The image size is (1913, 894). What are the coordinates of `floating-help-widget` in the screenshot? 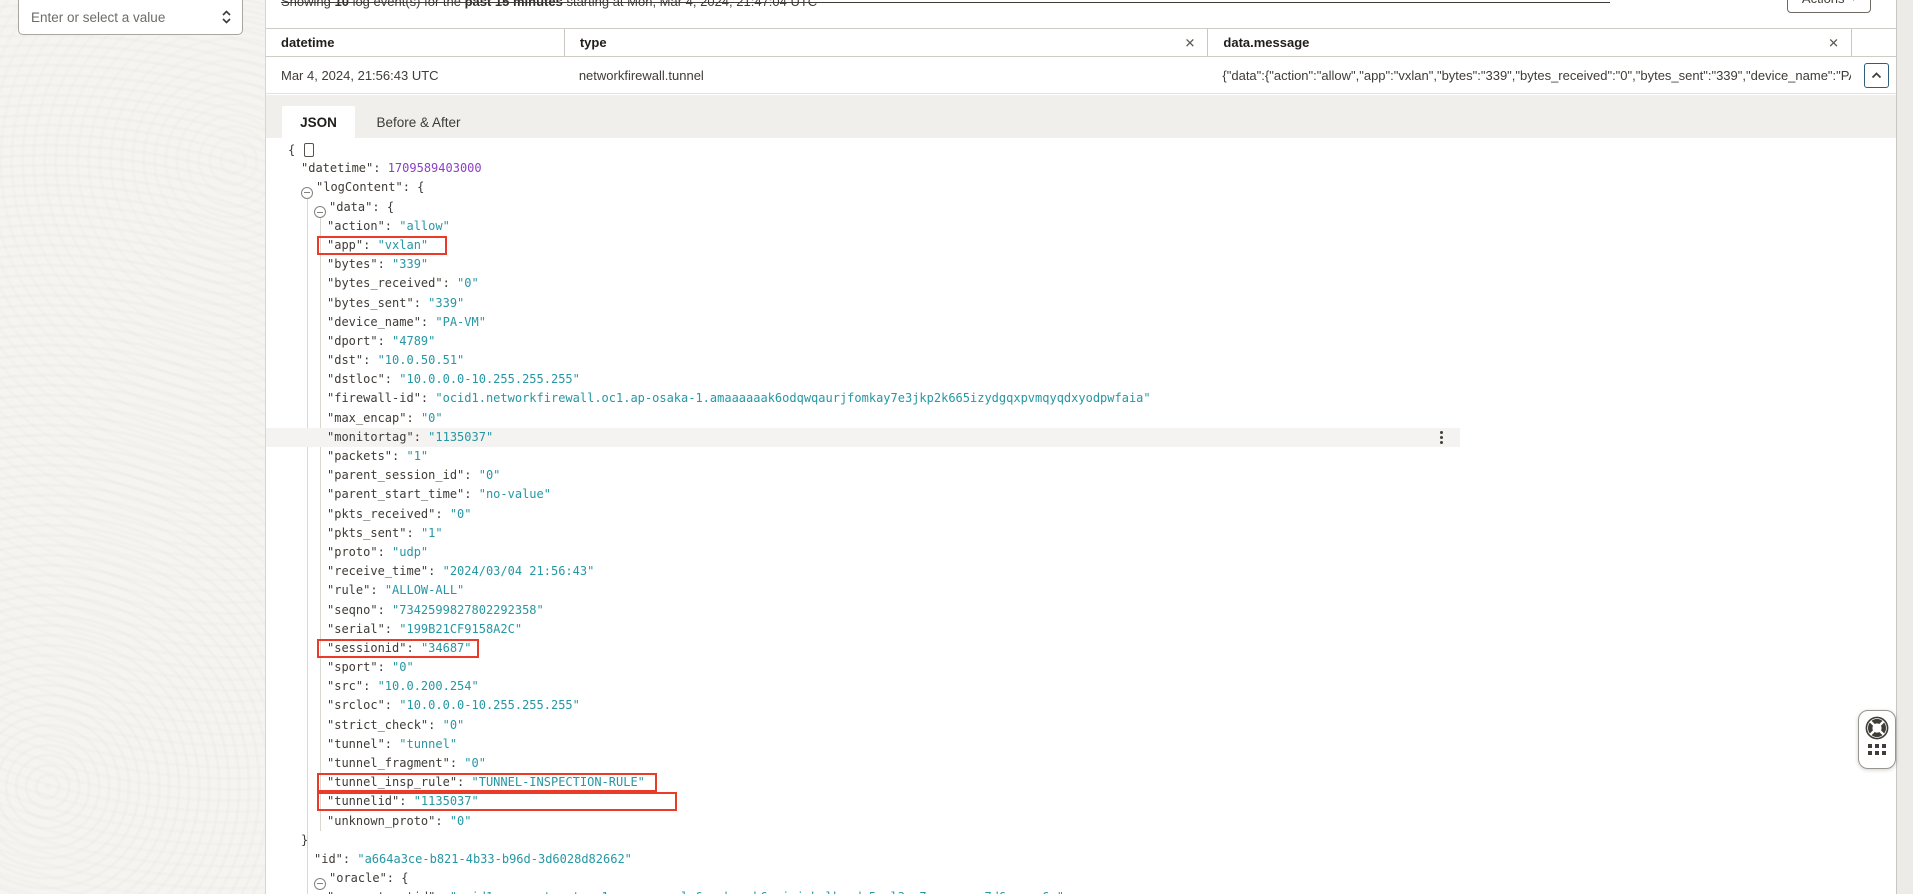 It's located at (1877, 739).